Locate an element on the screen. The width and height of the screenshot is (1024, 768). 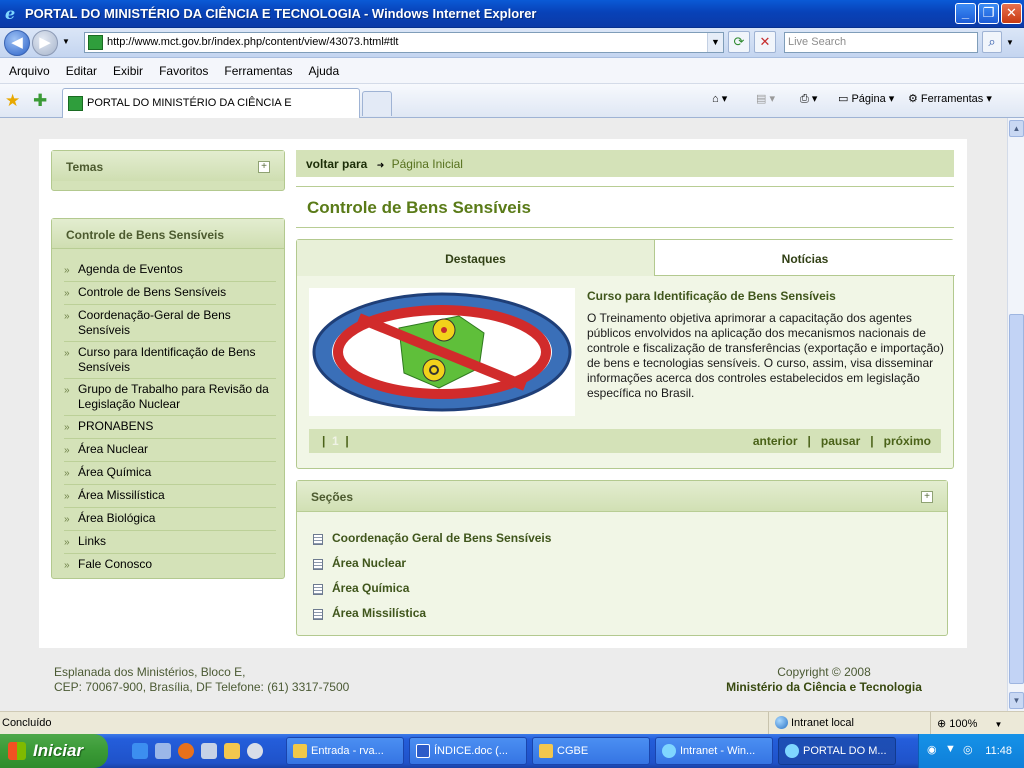
sidebar-item-biologica: » Área Biológica is located at coordinates (170, 519).